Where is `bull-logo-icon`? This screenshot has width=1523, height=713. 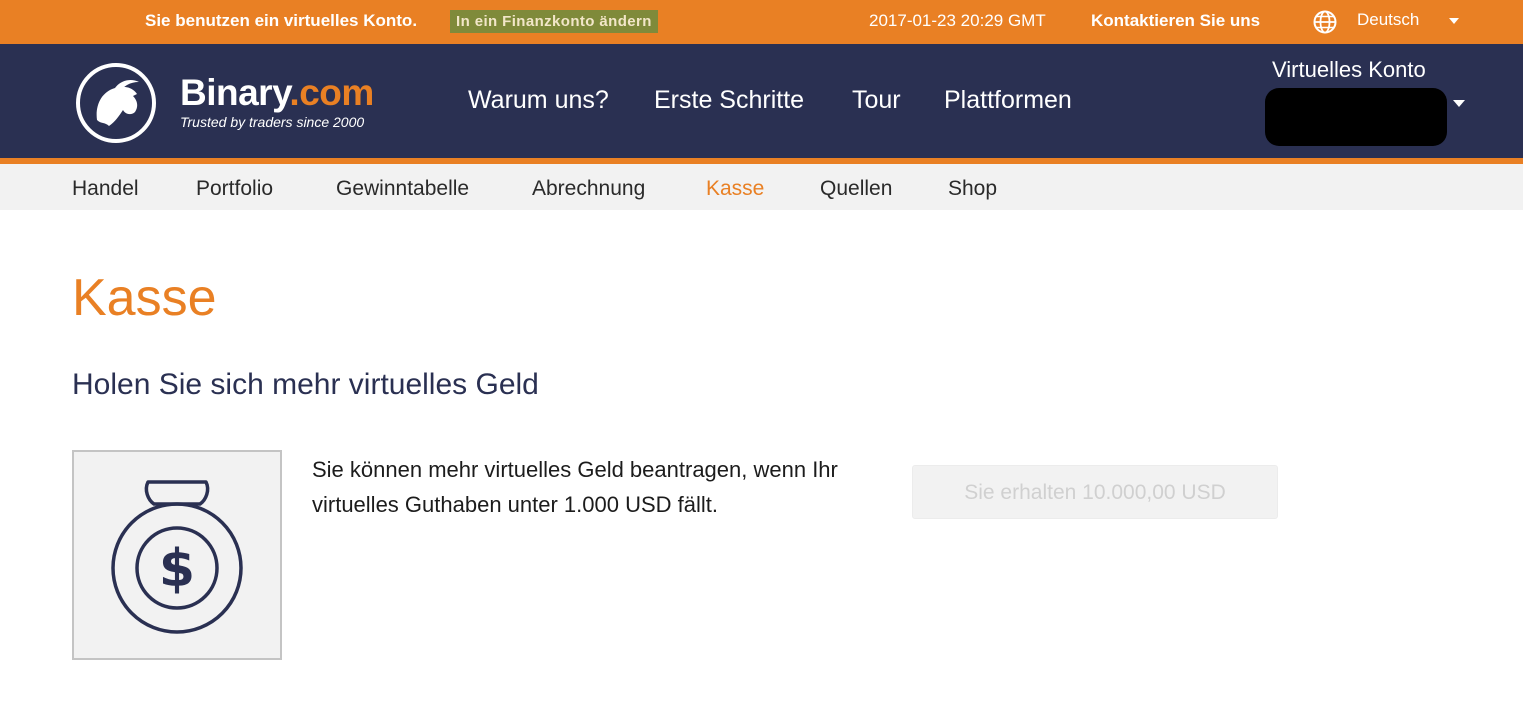
bull-logo-icon is located at coordinates (116, 103).